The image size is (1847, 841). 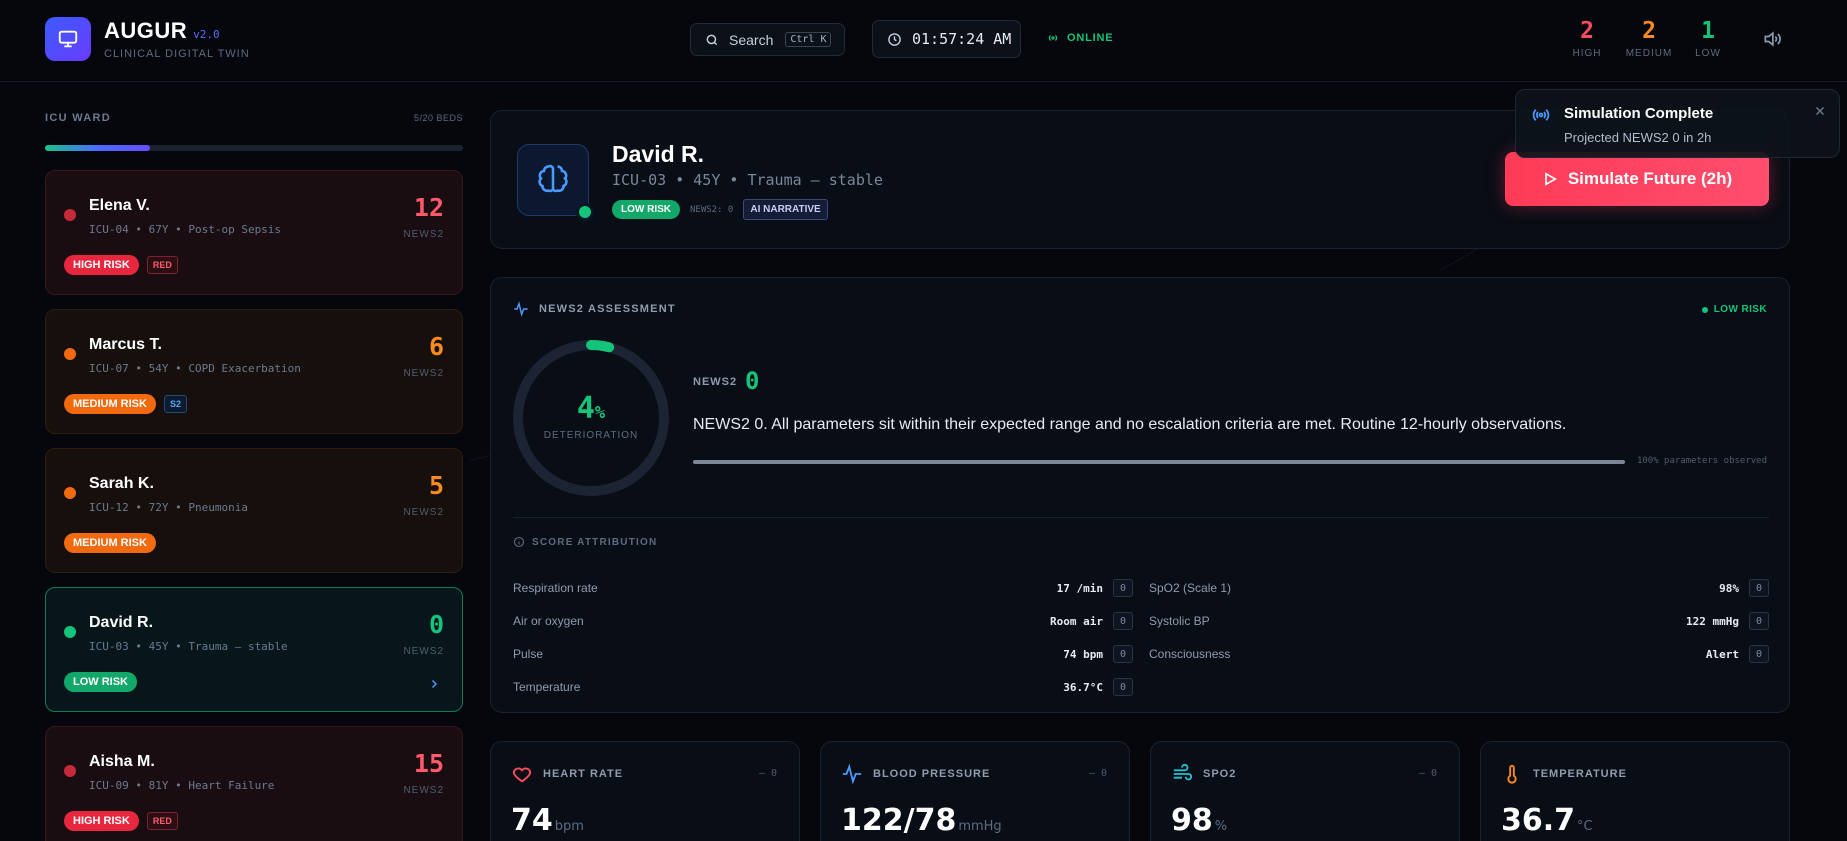 I want to click on brand-name: AUGUR, so click(x=146, y=30).